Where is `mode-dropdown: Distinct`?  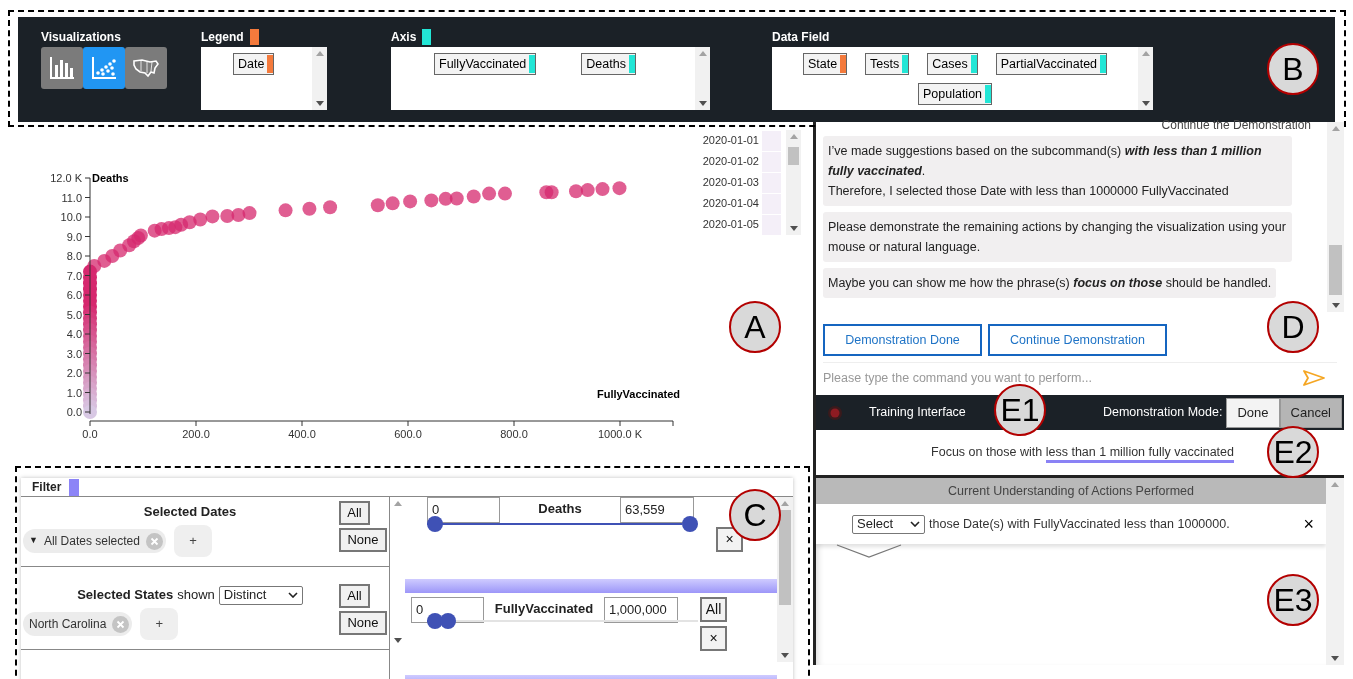 mode-dropdown: Distinct is located at coordinates (260, 595).